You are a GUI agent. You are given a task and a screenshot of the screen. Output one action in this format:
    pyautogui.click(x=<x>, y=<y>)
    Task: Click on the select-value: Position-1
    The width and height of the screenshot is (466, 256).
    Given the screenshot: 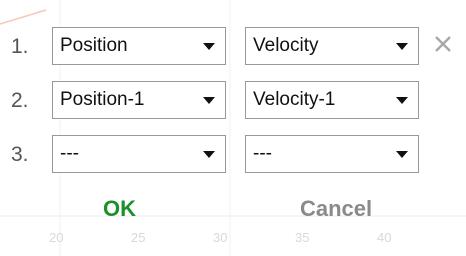 What is the action you would take?
    pyautogui.click(x=102, y=99)
    